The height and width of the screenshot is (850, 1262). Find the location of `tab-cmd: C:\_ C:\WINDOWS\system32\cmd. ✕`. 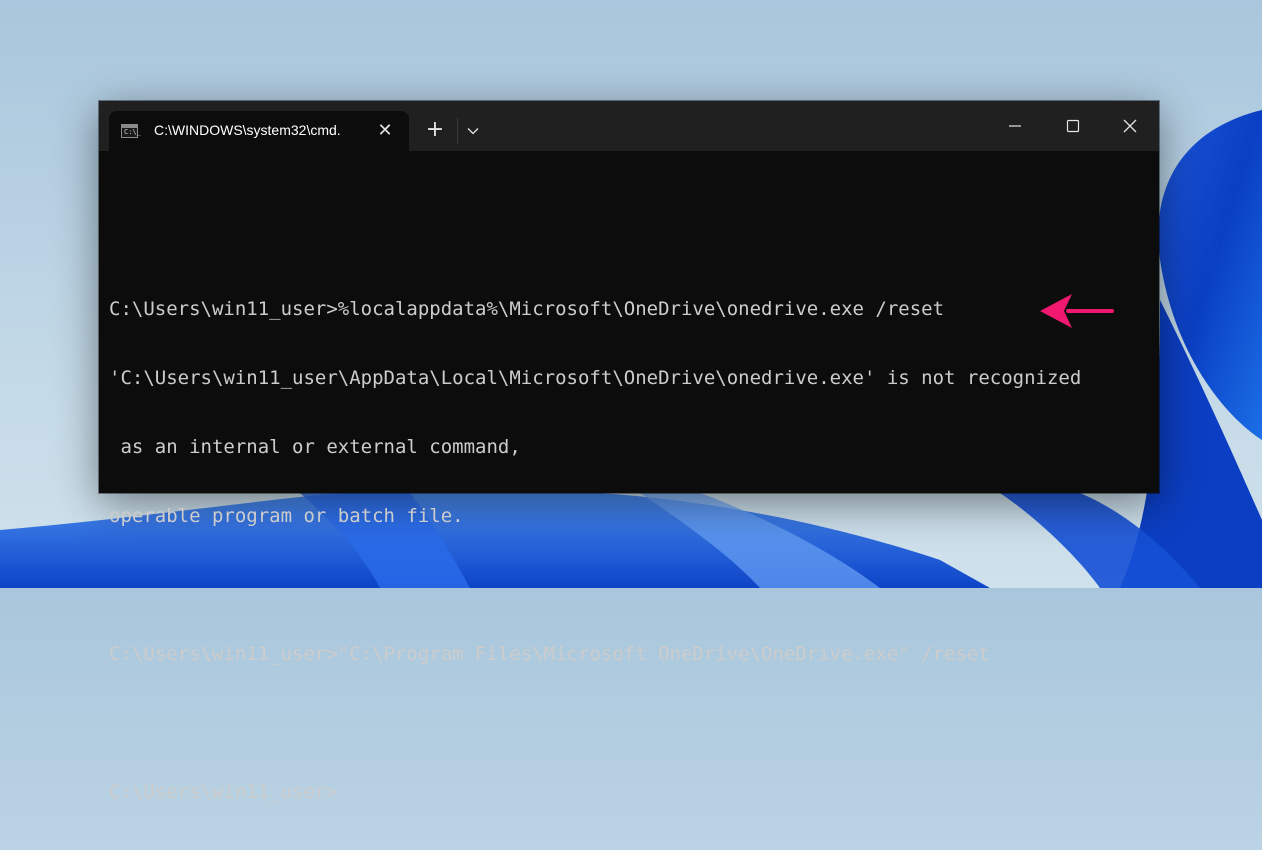

tab-cmd: C:\_ C:\WINDOWS\system32\cmd. ✕ is located at coordinates (259, 131).